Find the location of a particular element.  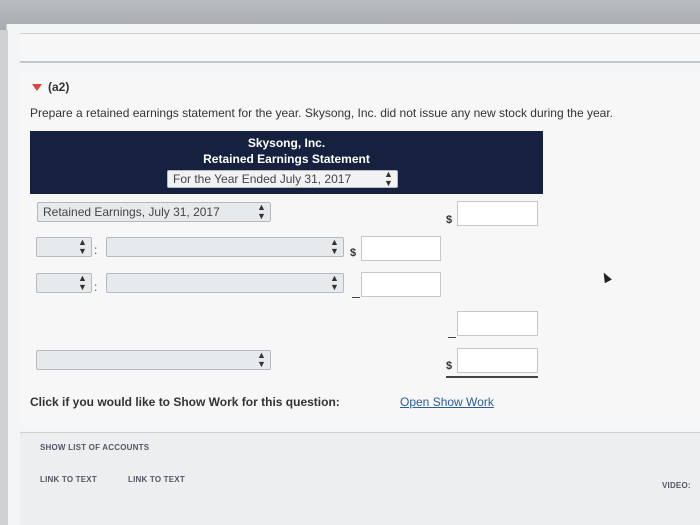

row5-currency: $ is located at coordinates (449, 366).